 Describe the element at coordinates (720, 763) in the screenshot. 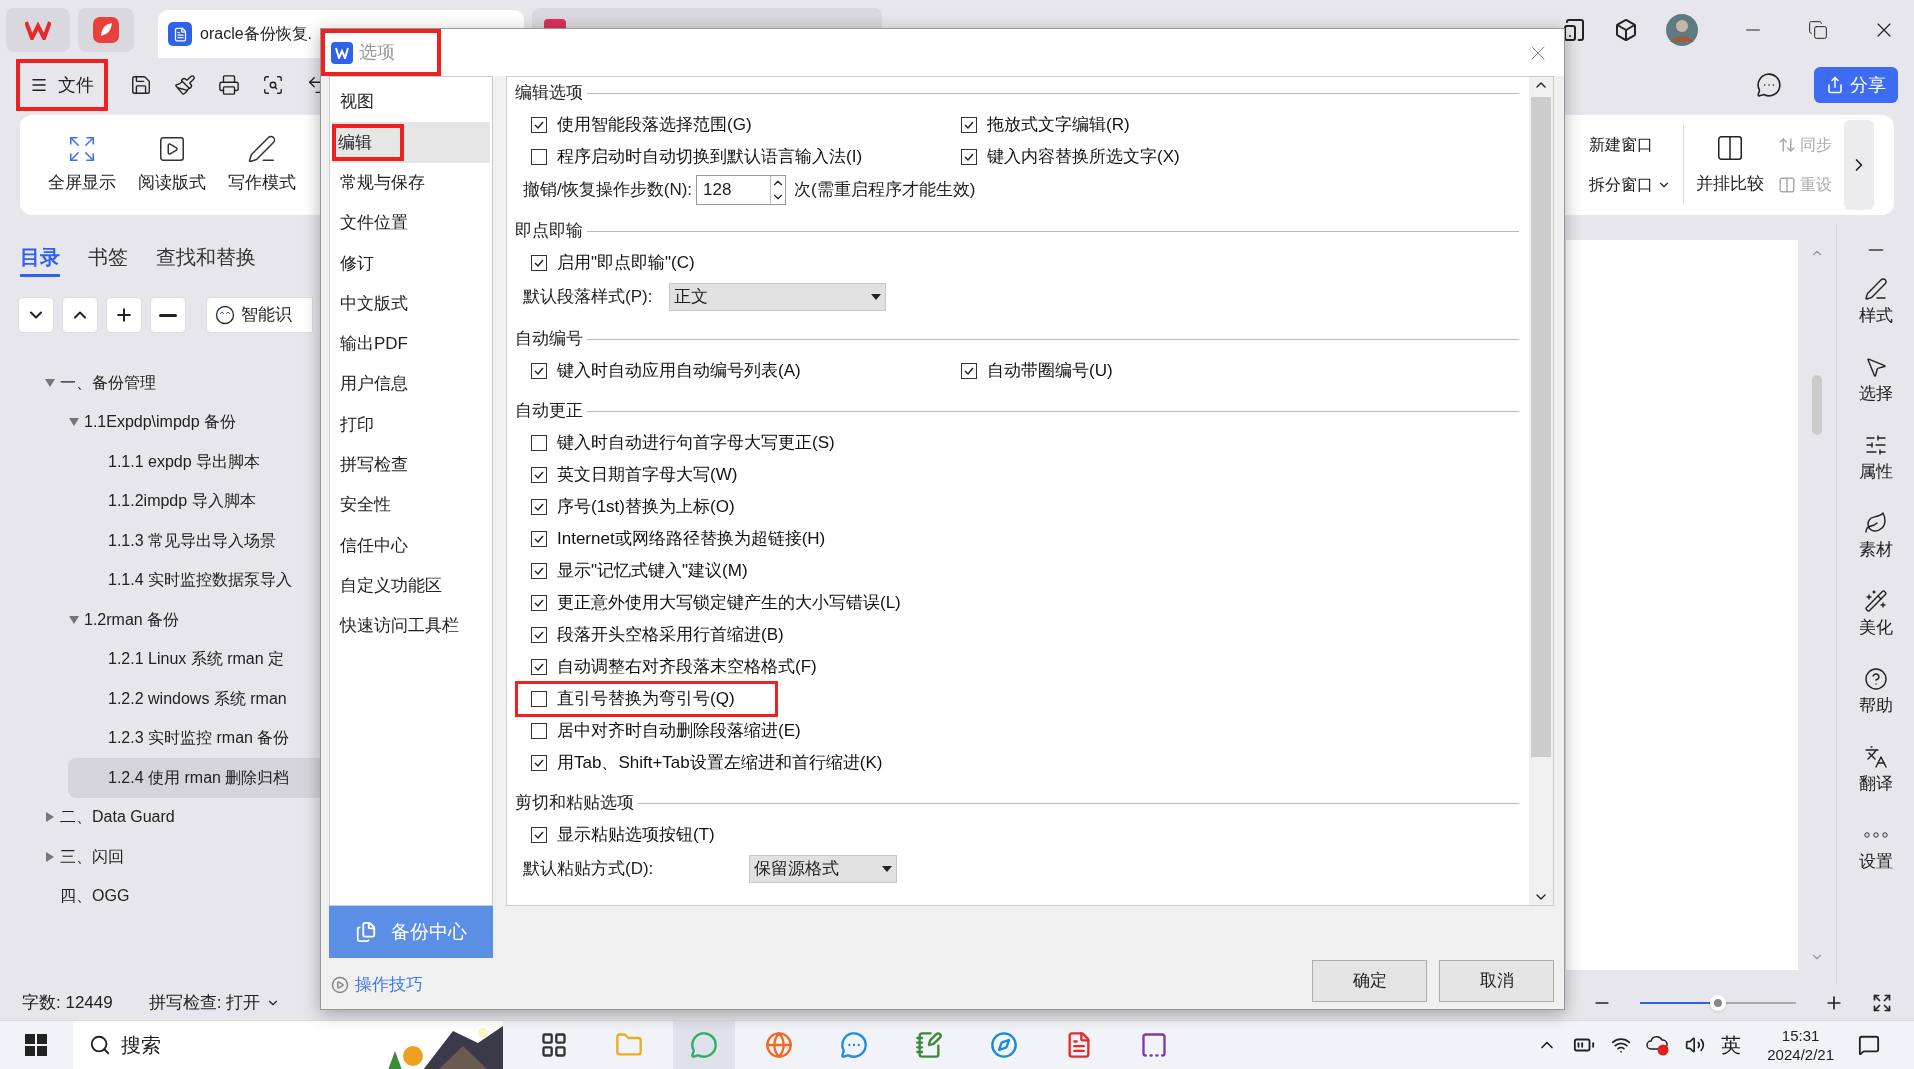

I see `option-label: 用Tab、Shift+Tab设置左缩进和首行缩进(K)` at that location.